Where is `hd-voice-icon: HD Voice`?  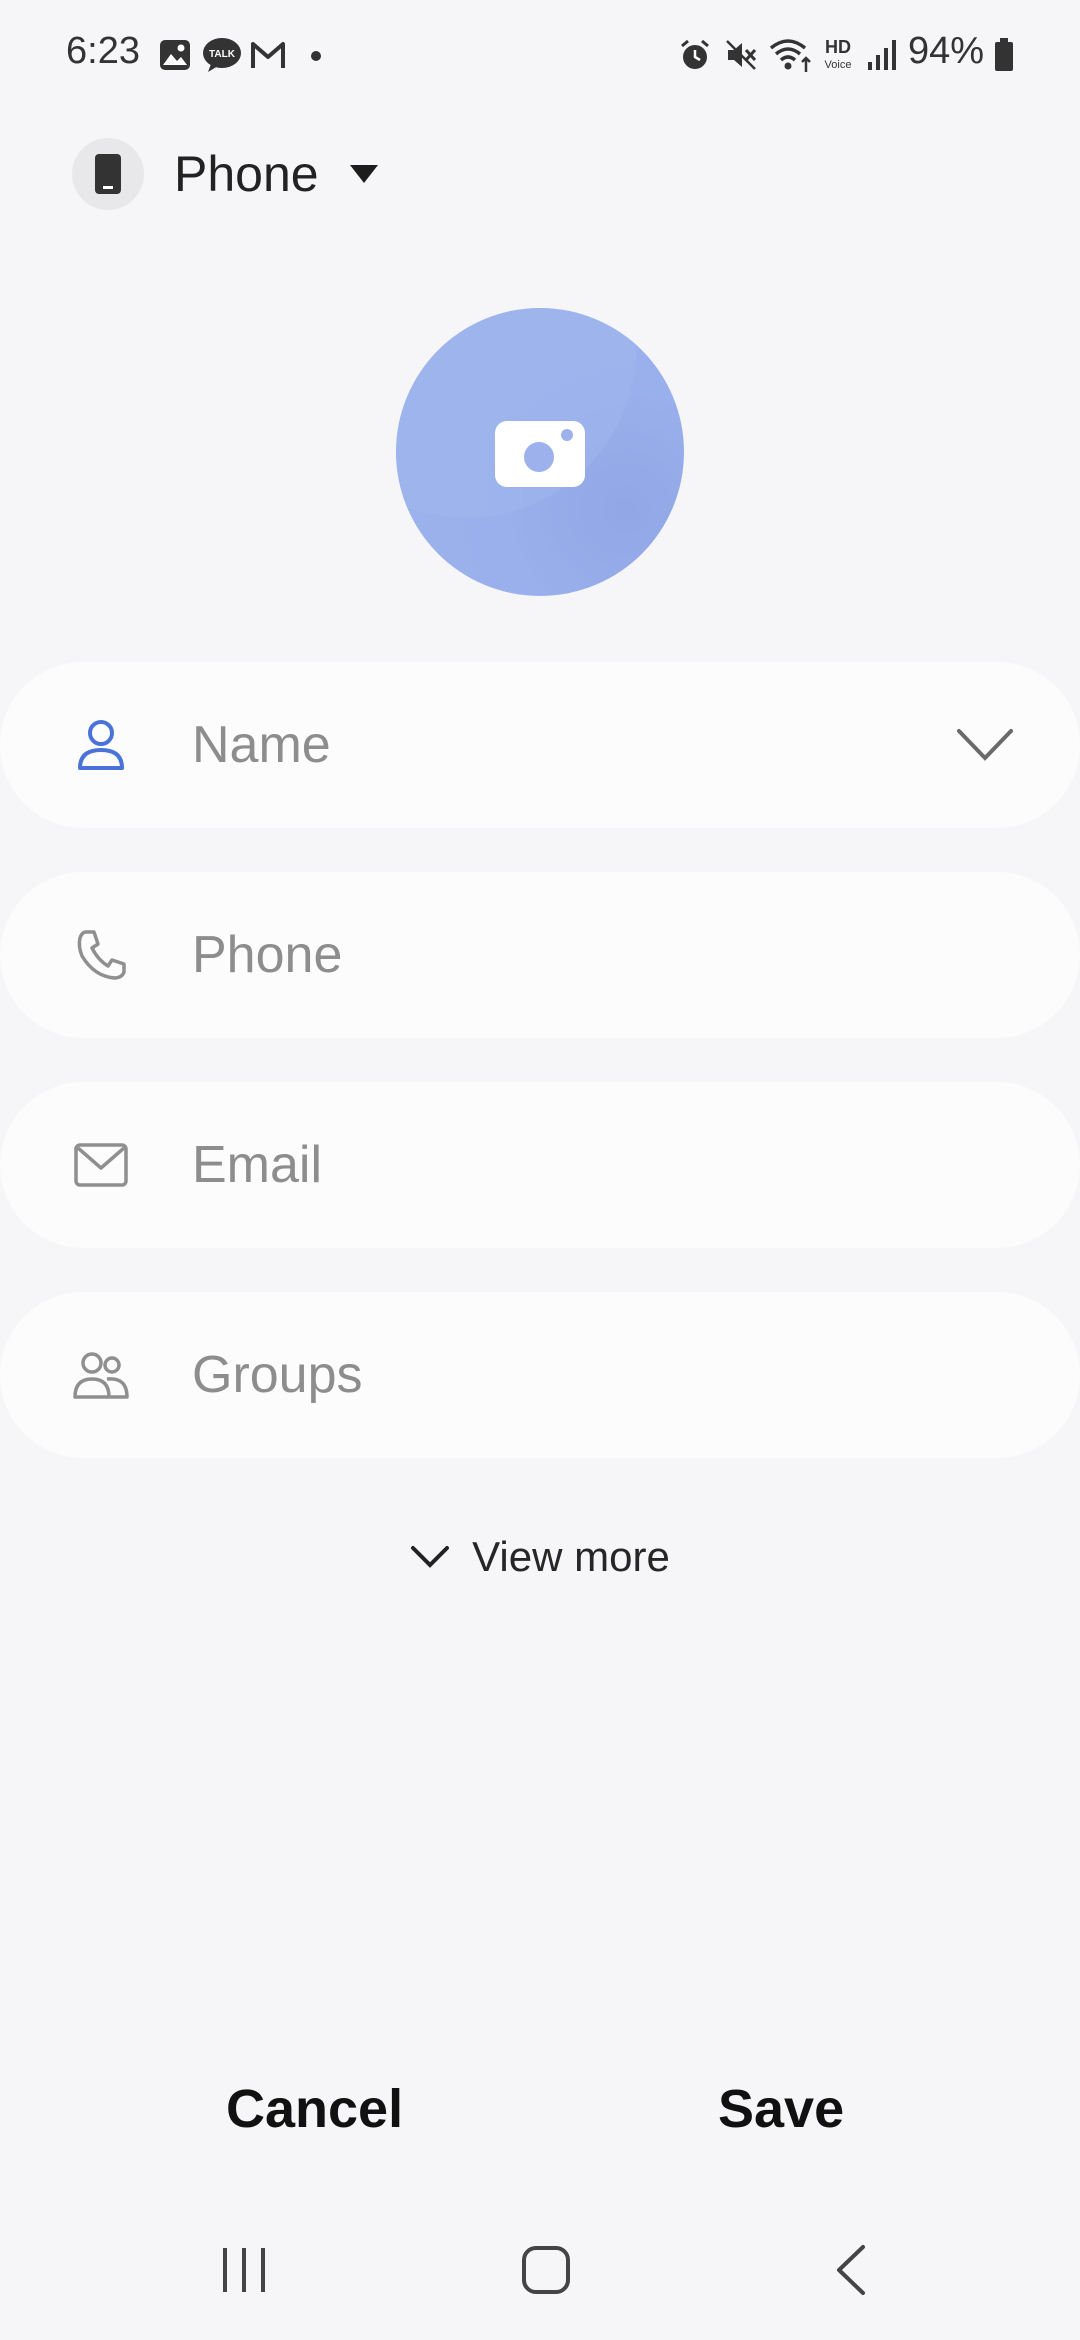
hd-voice-icon: HD Voice is located at coordinates (838, 54).